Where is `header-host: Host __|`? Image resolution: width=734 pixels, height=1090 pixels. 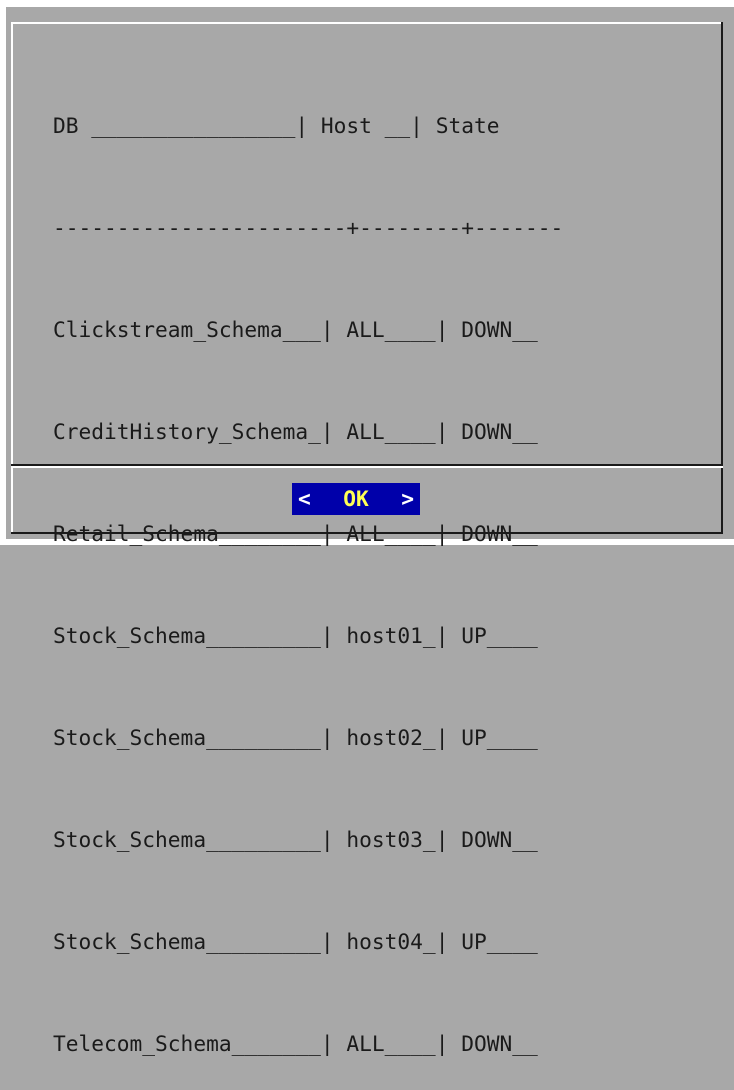 header-host: Host __| is located at coordinates (365, 125).